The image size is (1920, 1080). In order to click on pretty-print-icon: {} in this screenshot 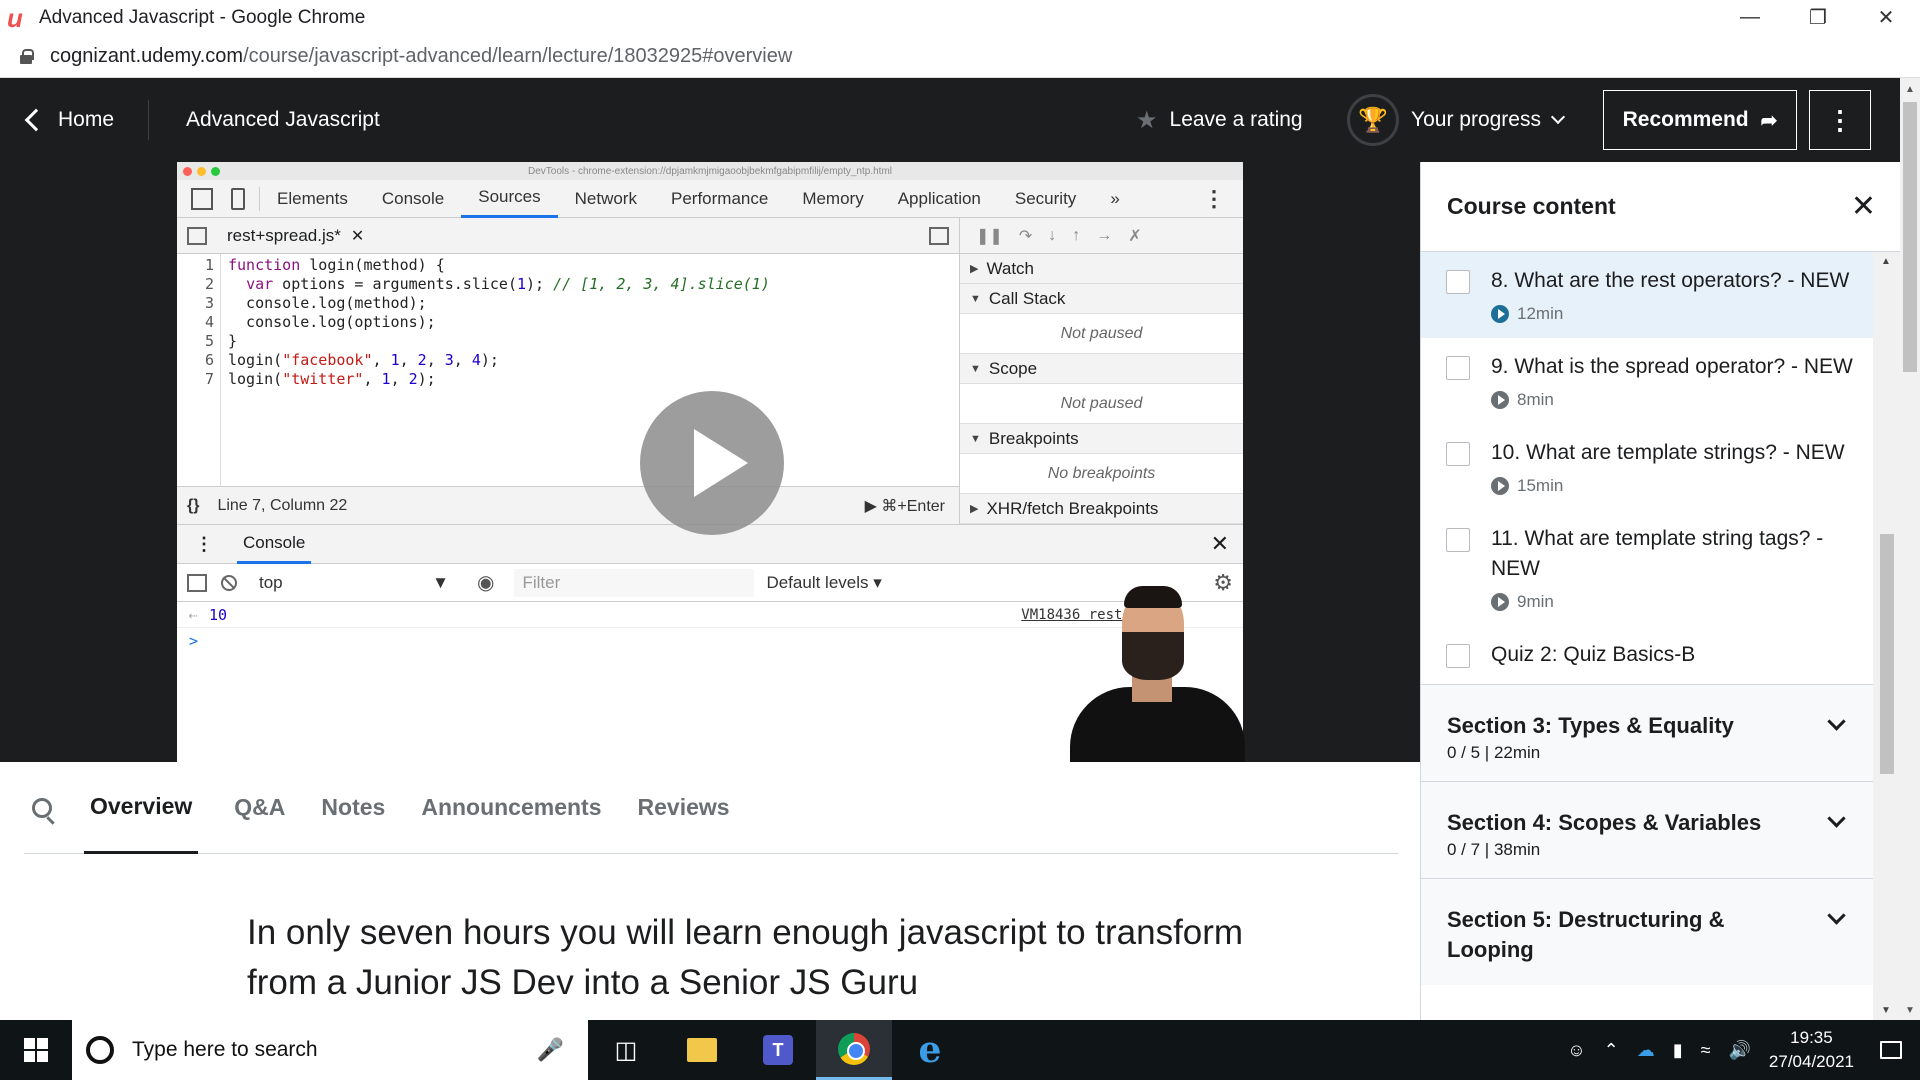, I will do `click(193, 505)`.